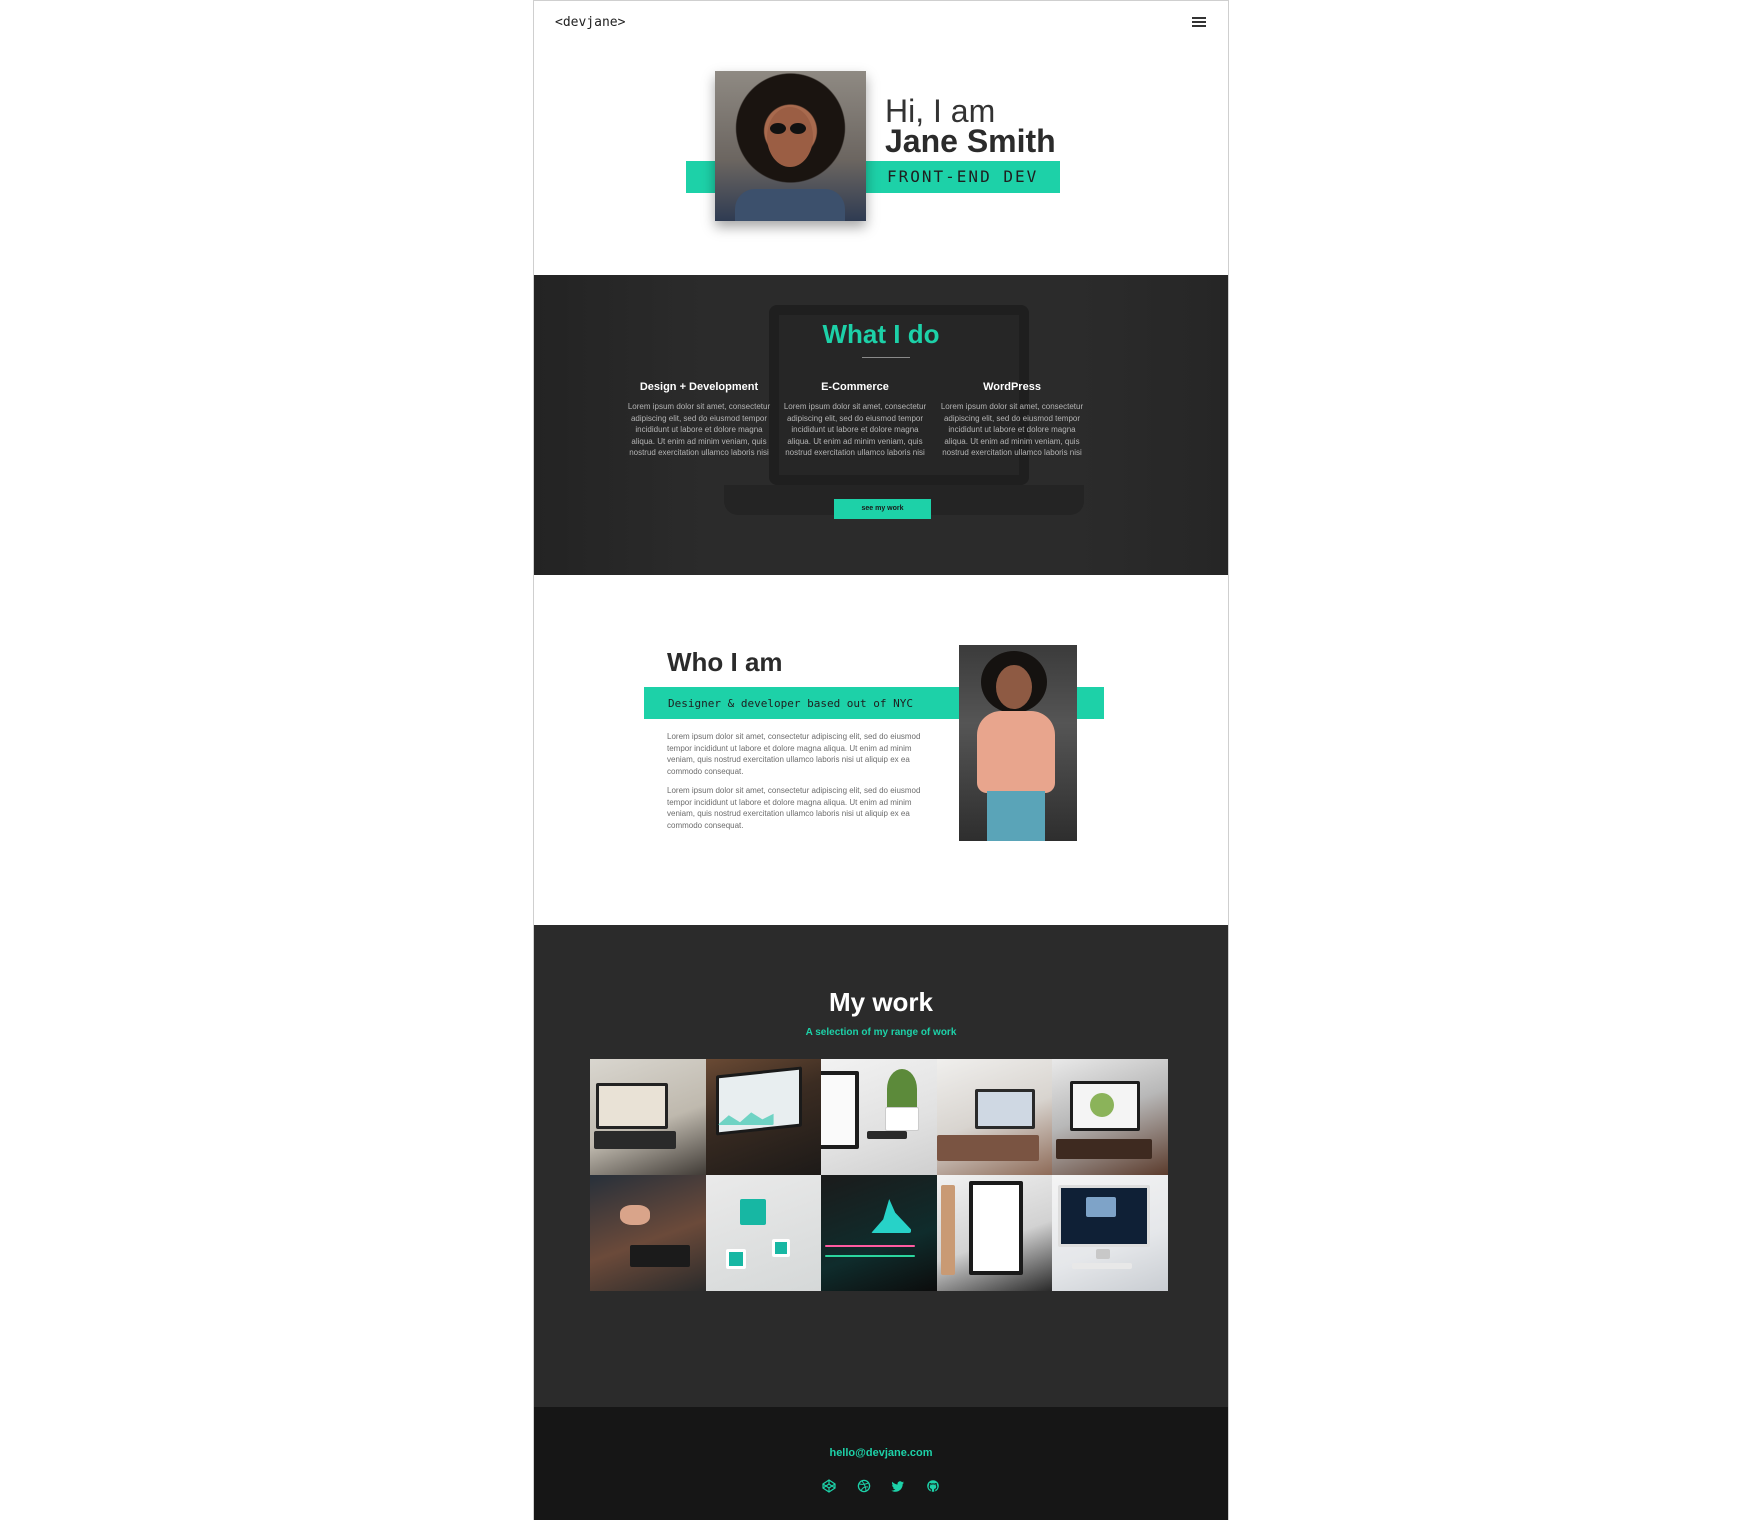  I want to click on work-gallery, so click(879, 1175).